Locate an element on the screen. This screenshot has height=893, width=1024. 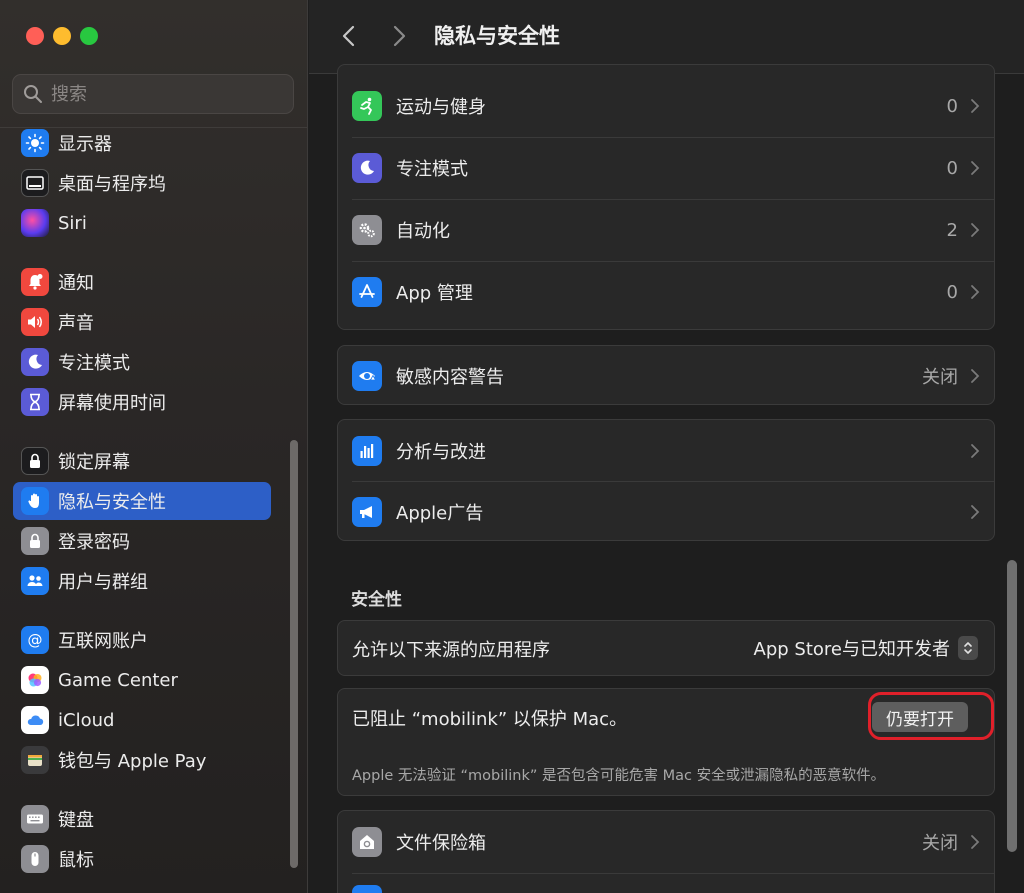
open-anyway-button: 仍要打开 is located at coordinates (920, 717).